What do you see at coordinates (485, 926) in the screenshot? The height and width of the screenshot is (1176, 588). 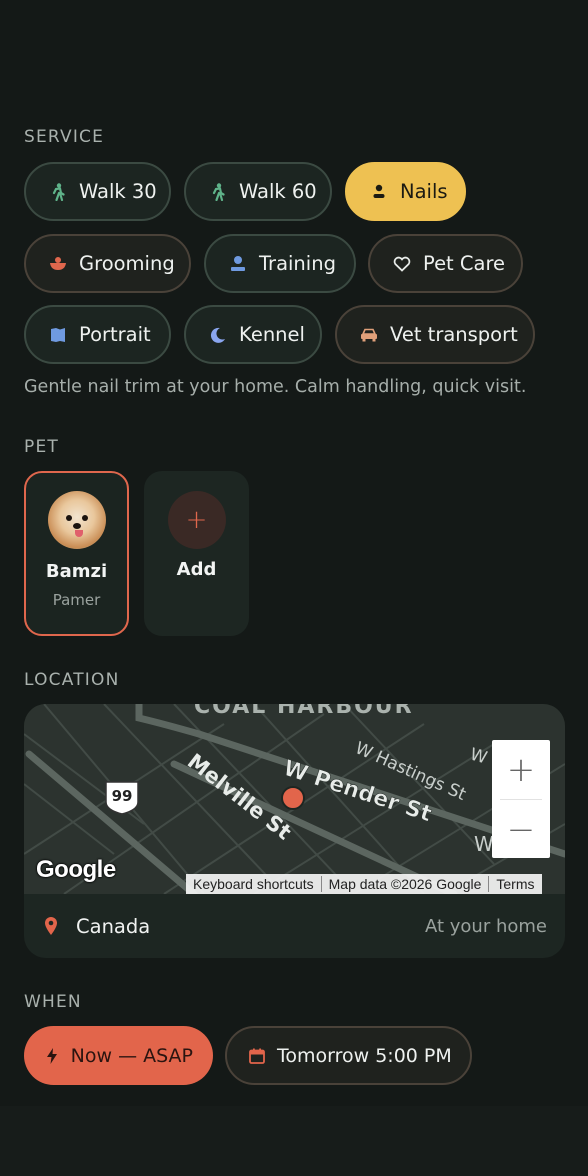 I see `location-hint: At your home` at bounding box center [485, 926].